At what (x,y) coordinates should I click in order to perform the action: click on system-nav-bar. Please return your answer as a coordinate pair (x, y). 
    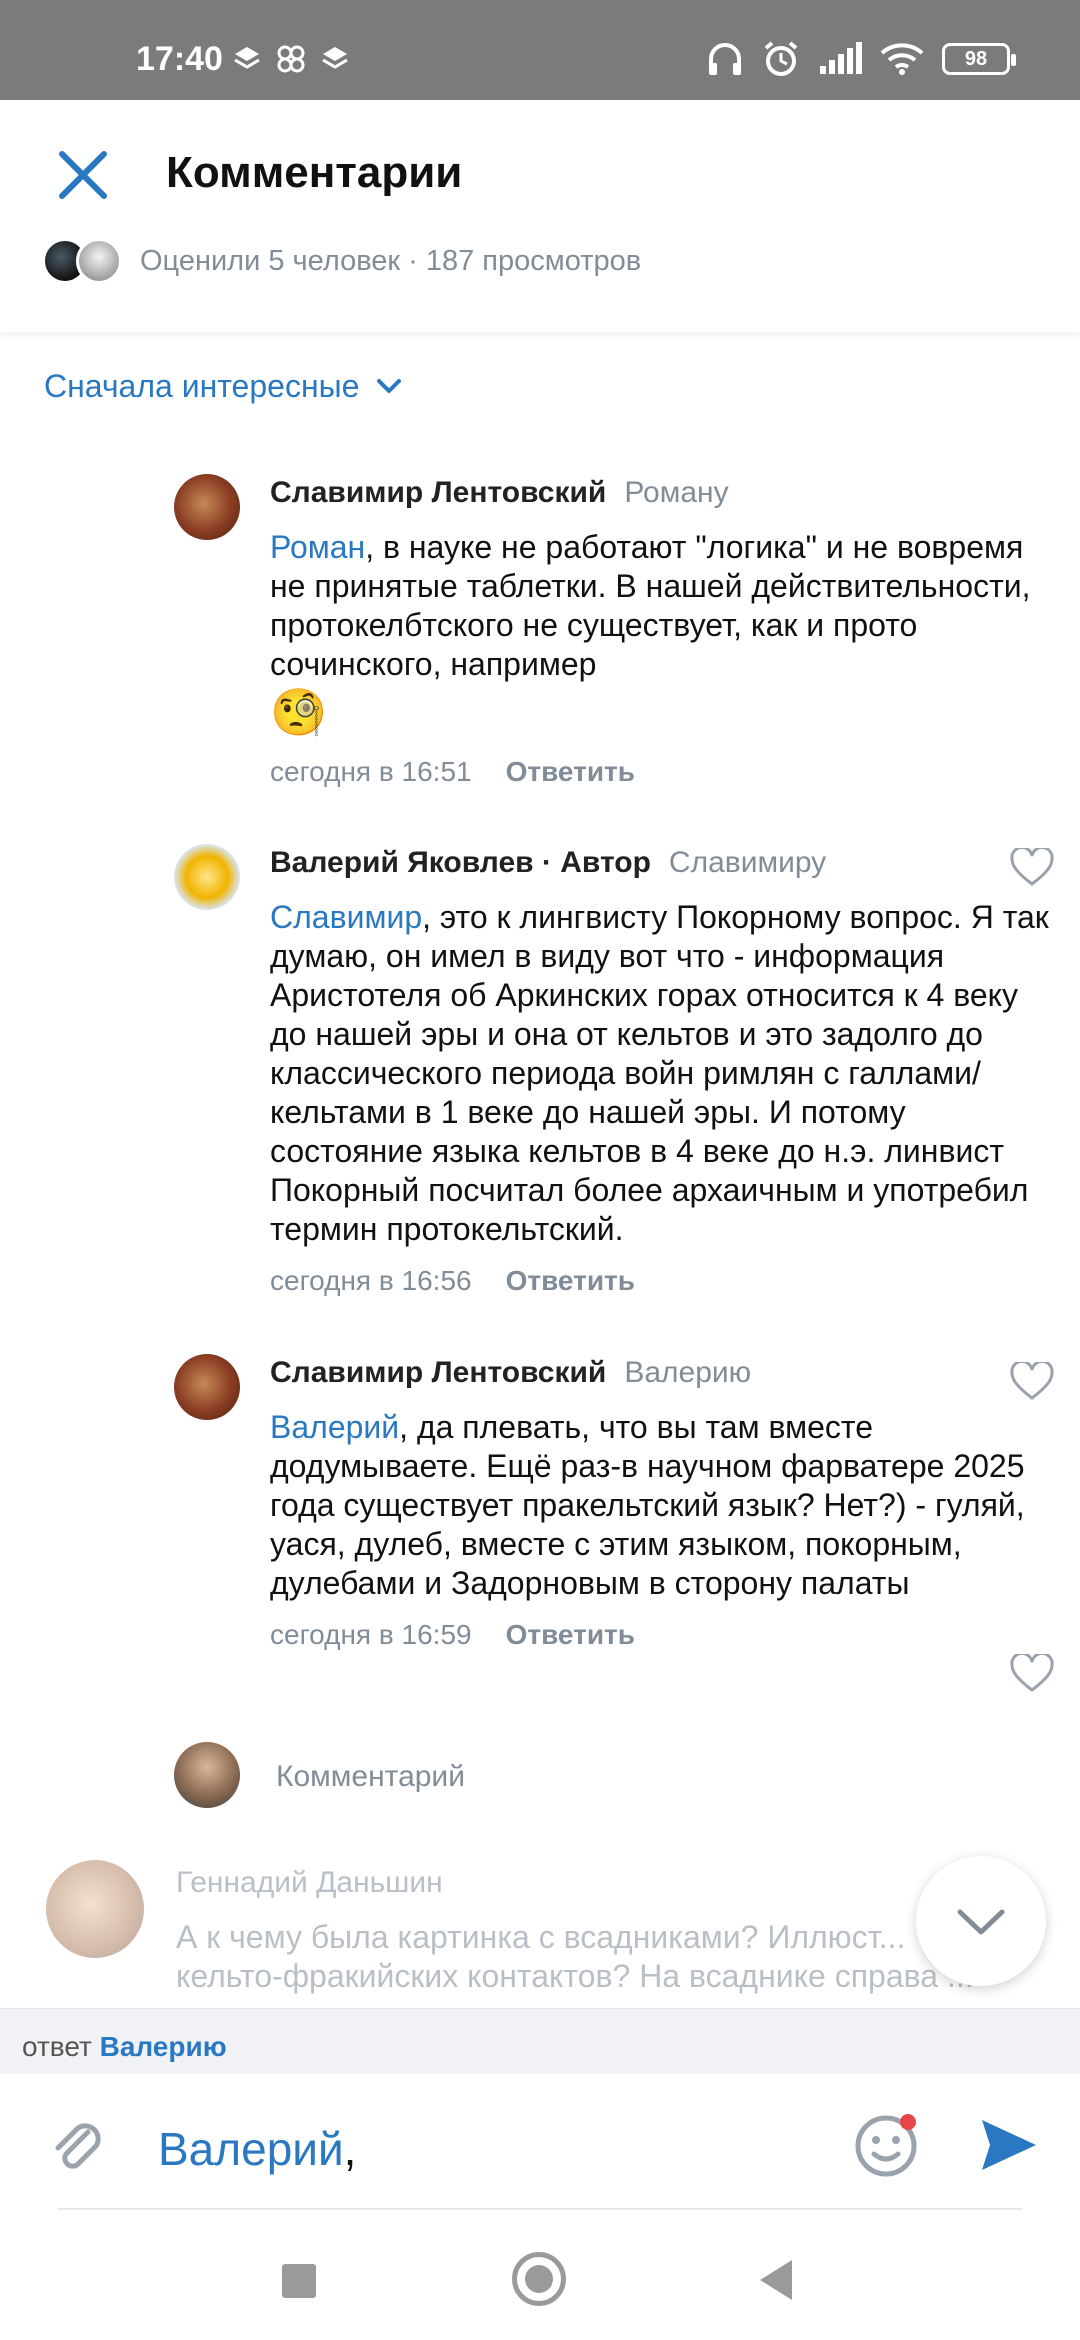
    Looking at the image, I should click on (540, 2278).